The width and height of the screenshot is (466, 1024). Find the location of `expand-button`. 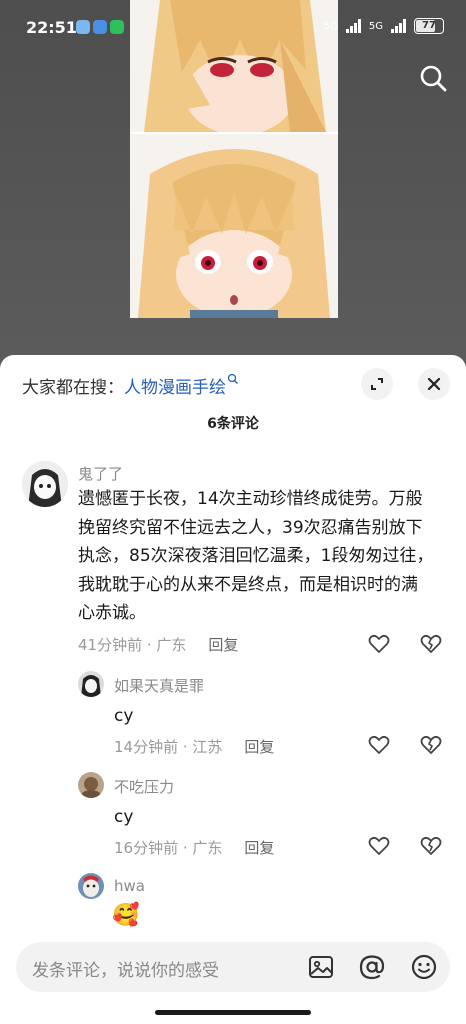

expand-button is located at coordinates (377, 384).